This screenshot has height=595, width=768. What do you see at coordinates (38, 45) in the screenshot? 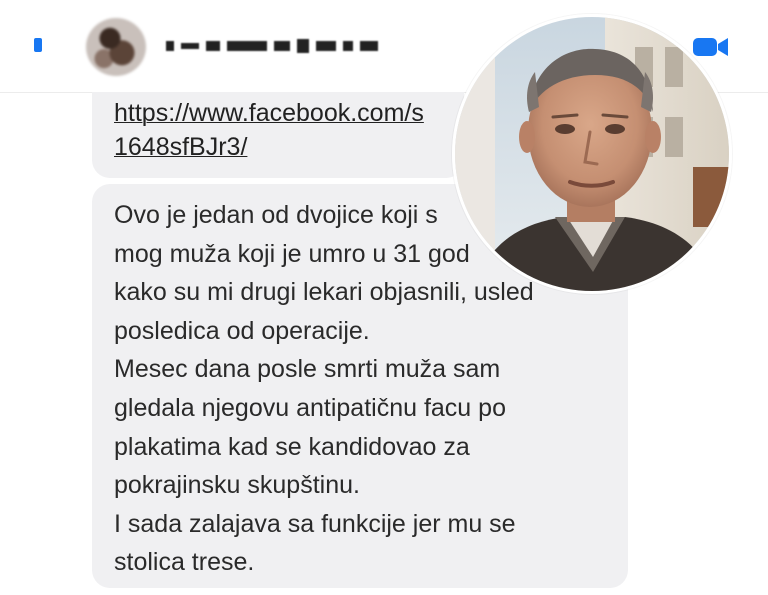
I see `back-icon` at bounding box center [38, 45].